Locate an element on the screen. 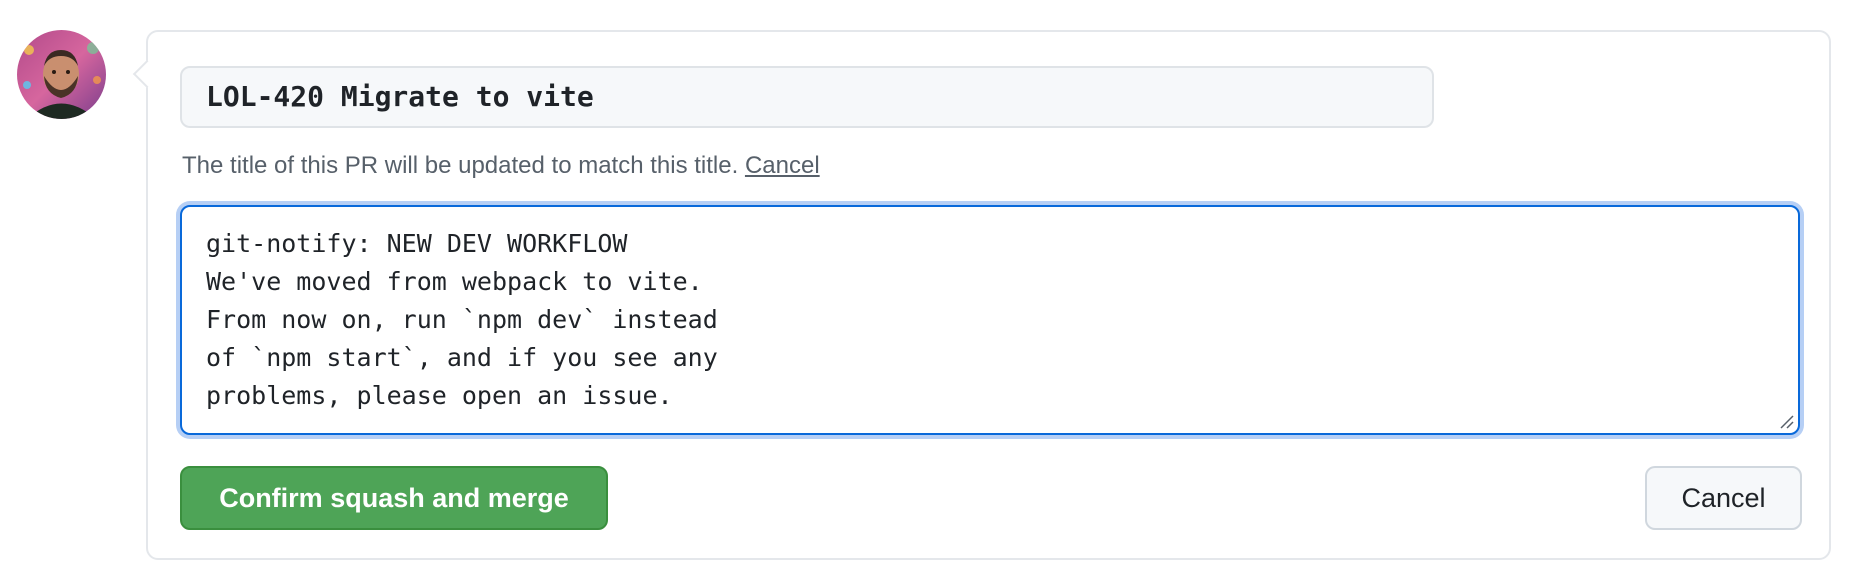 The height and width of the screenshot is (582, 1862). avatar is located at coordinates (61, 74).